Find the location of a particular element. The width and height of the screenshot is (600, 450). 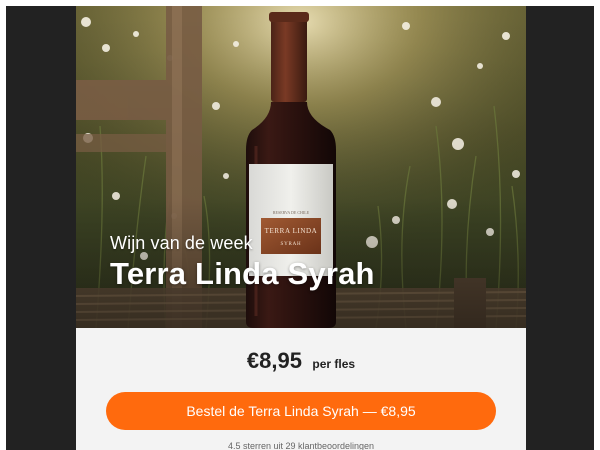

label-brand-text: TERRA LINDA is located at coordinates (291, 231).